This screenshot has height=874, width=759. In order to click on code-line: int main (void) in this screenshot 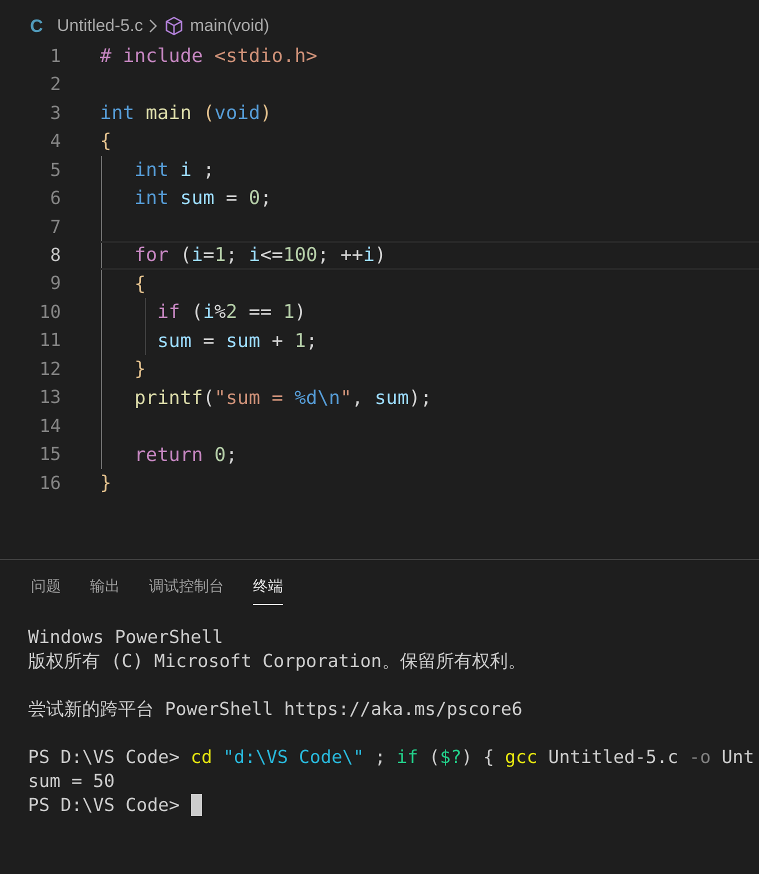, I will do `click(186, 113)`.